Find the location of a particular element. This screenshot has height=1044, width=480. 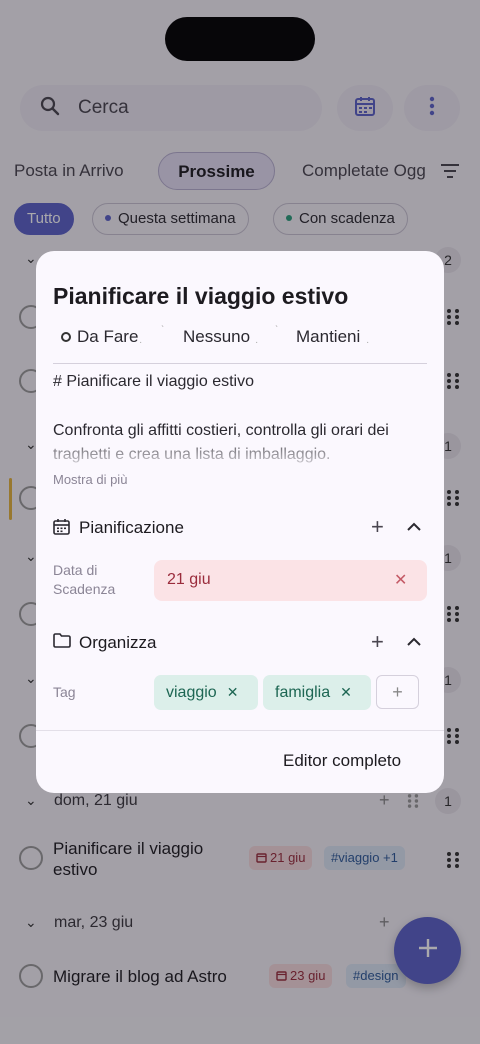

organize-section-header: Organizza + is located at coordinates (240, 642).